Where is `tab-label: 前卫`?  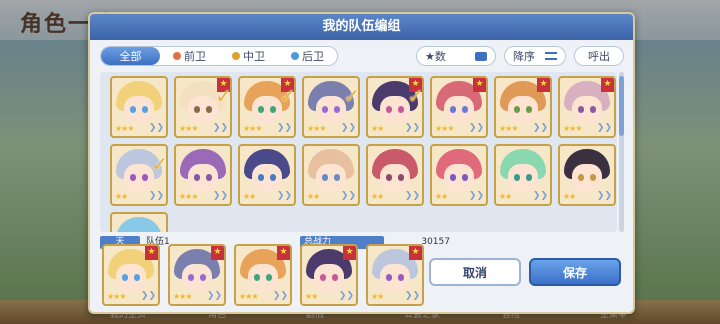
tab-label: 前卫 is located at coordinates (195, 56).